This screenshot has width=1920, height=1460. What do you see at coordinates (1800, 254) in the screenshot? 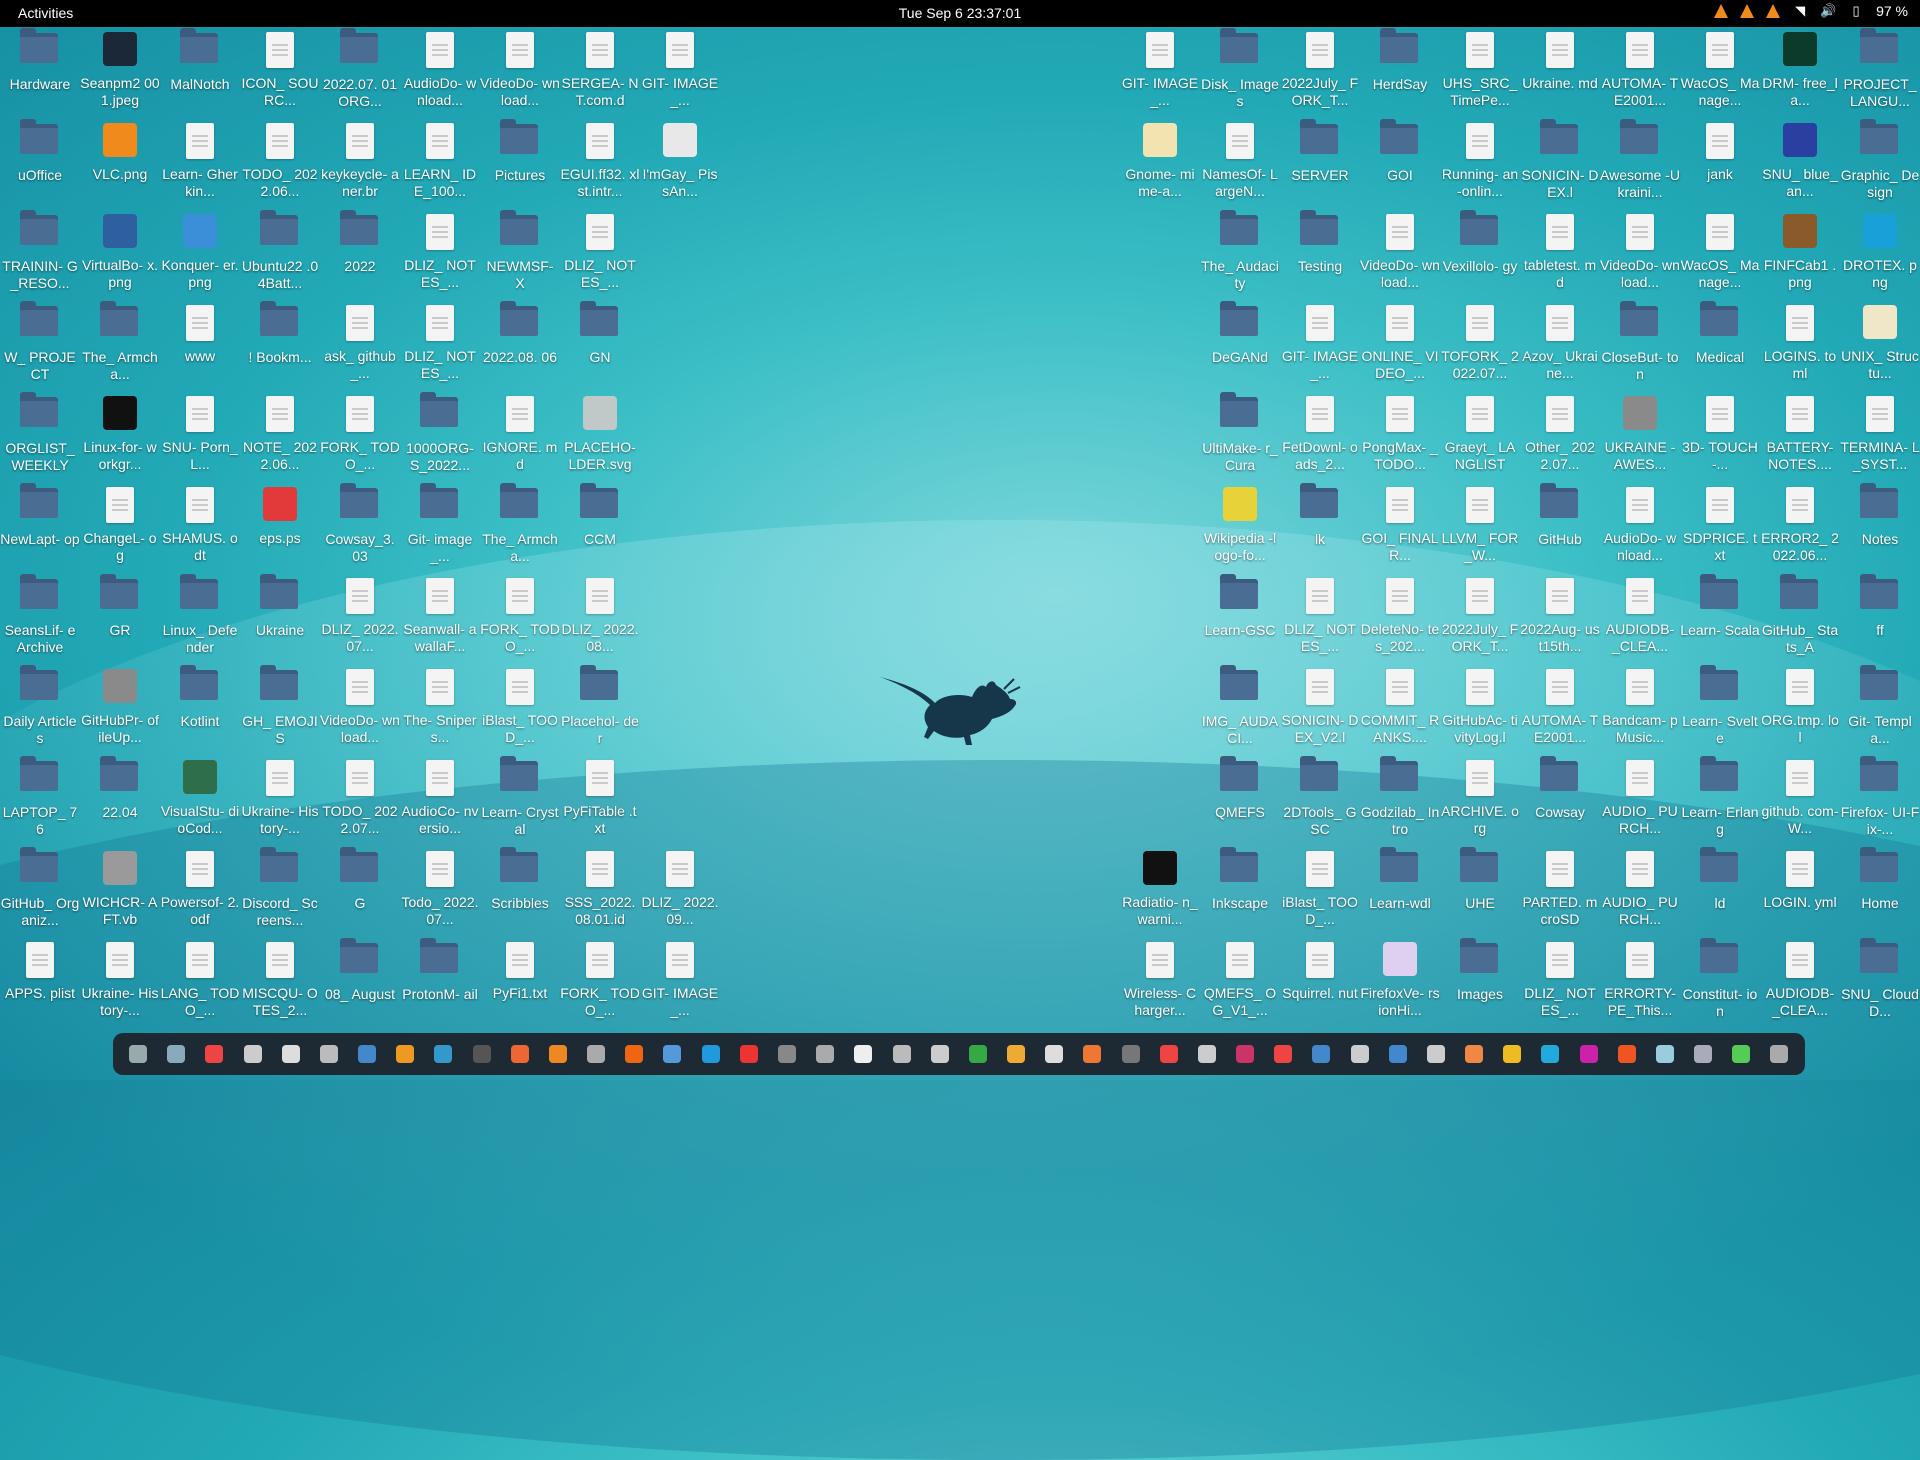
I see `desktop-icon: FINFCab1 .png` at bounding box center [1800, 254].